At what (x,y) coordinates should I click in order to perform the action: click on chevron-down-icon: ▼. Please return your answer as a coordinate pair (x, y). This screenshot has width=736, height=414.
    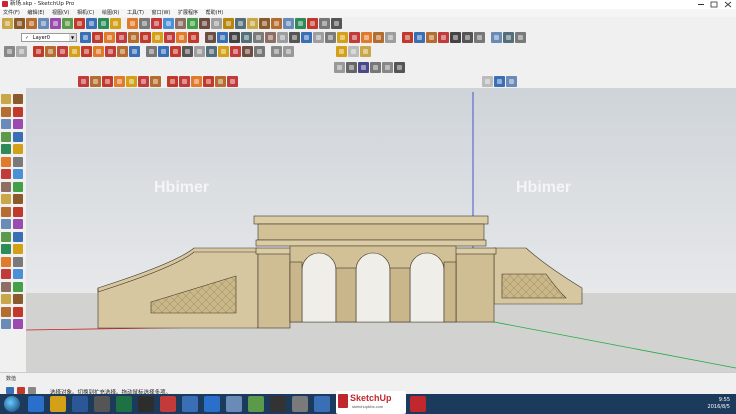
    Looking at the image, I should click on (72, 37).